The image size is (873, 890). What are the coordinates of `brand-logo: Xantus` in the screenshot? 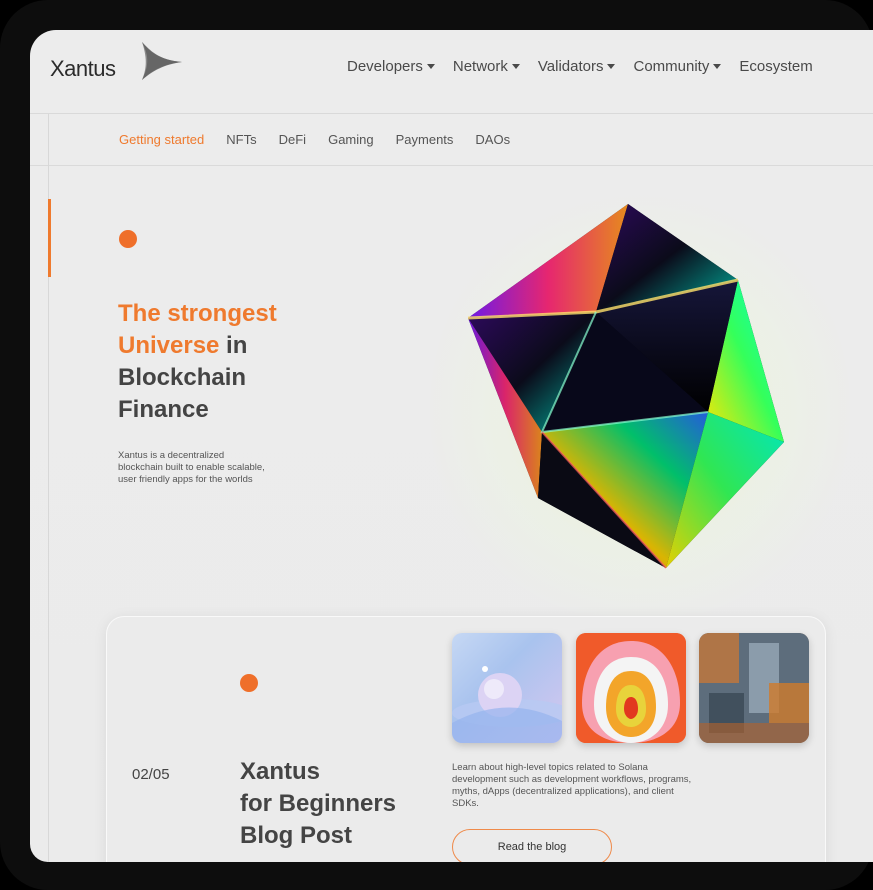 It's located at (116, 64).